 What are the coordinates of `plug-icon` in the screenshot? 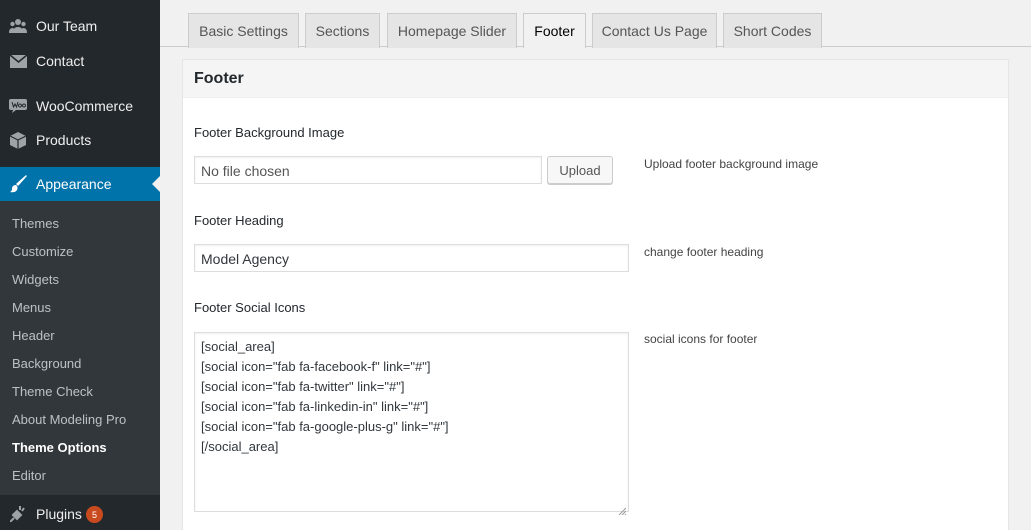 It's located at (18, 514).